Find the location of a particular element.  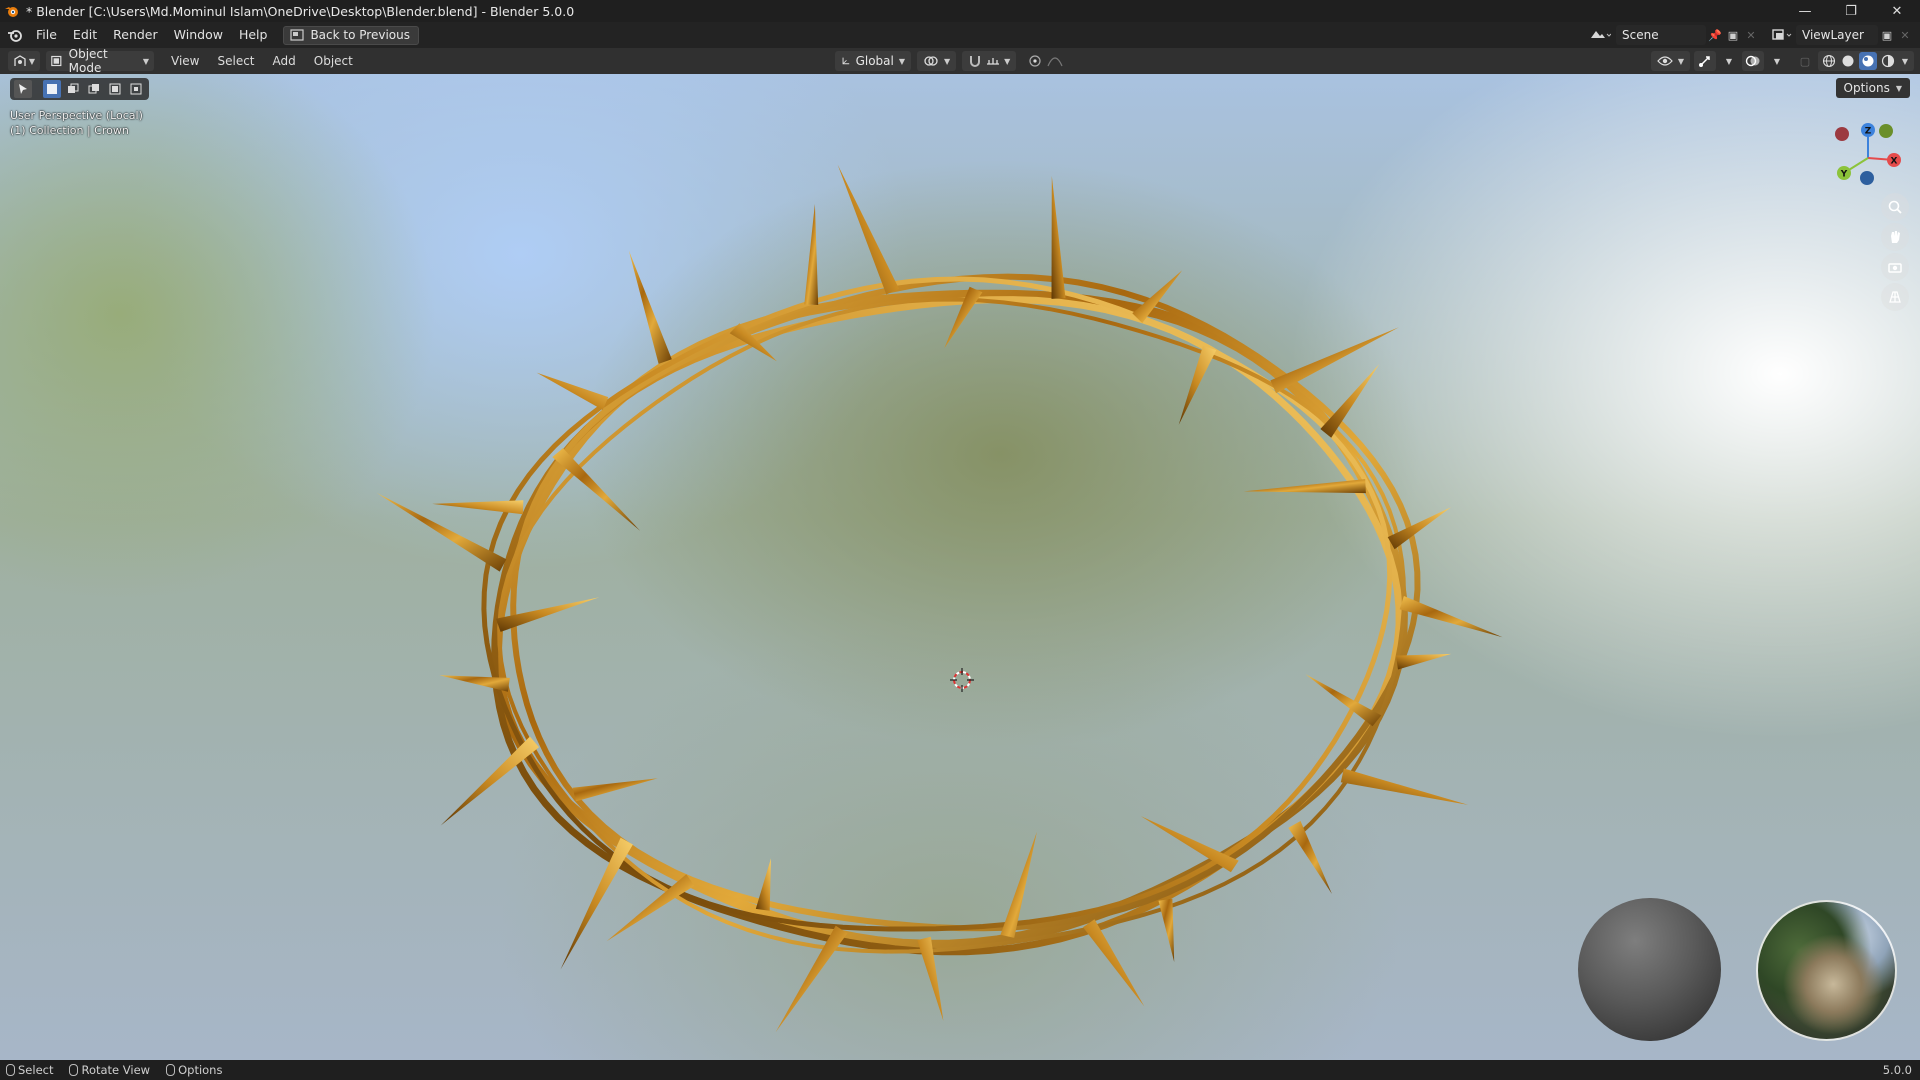

menu-view: View is located at coordinates (185, 61).